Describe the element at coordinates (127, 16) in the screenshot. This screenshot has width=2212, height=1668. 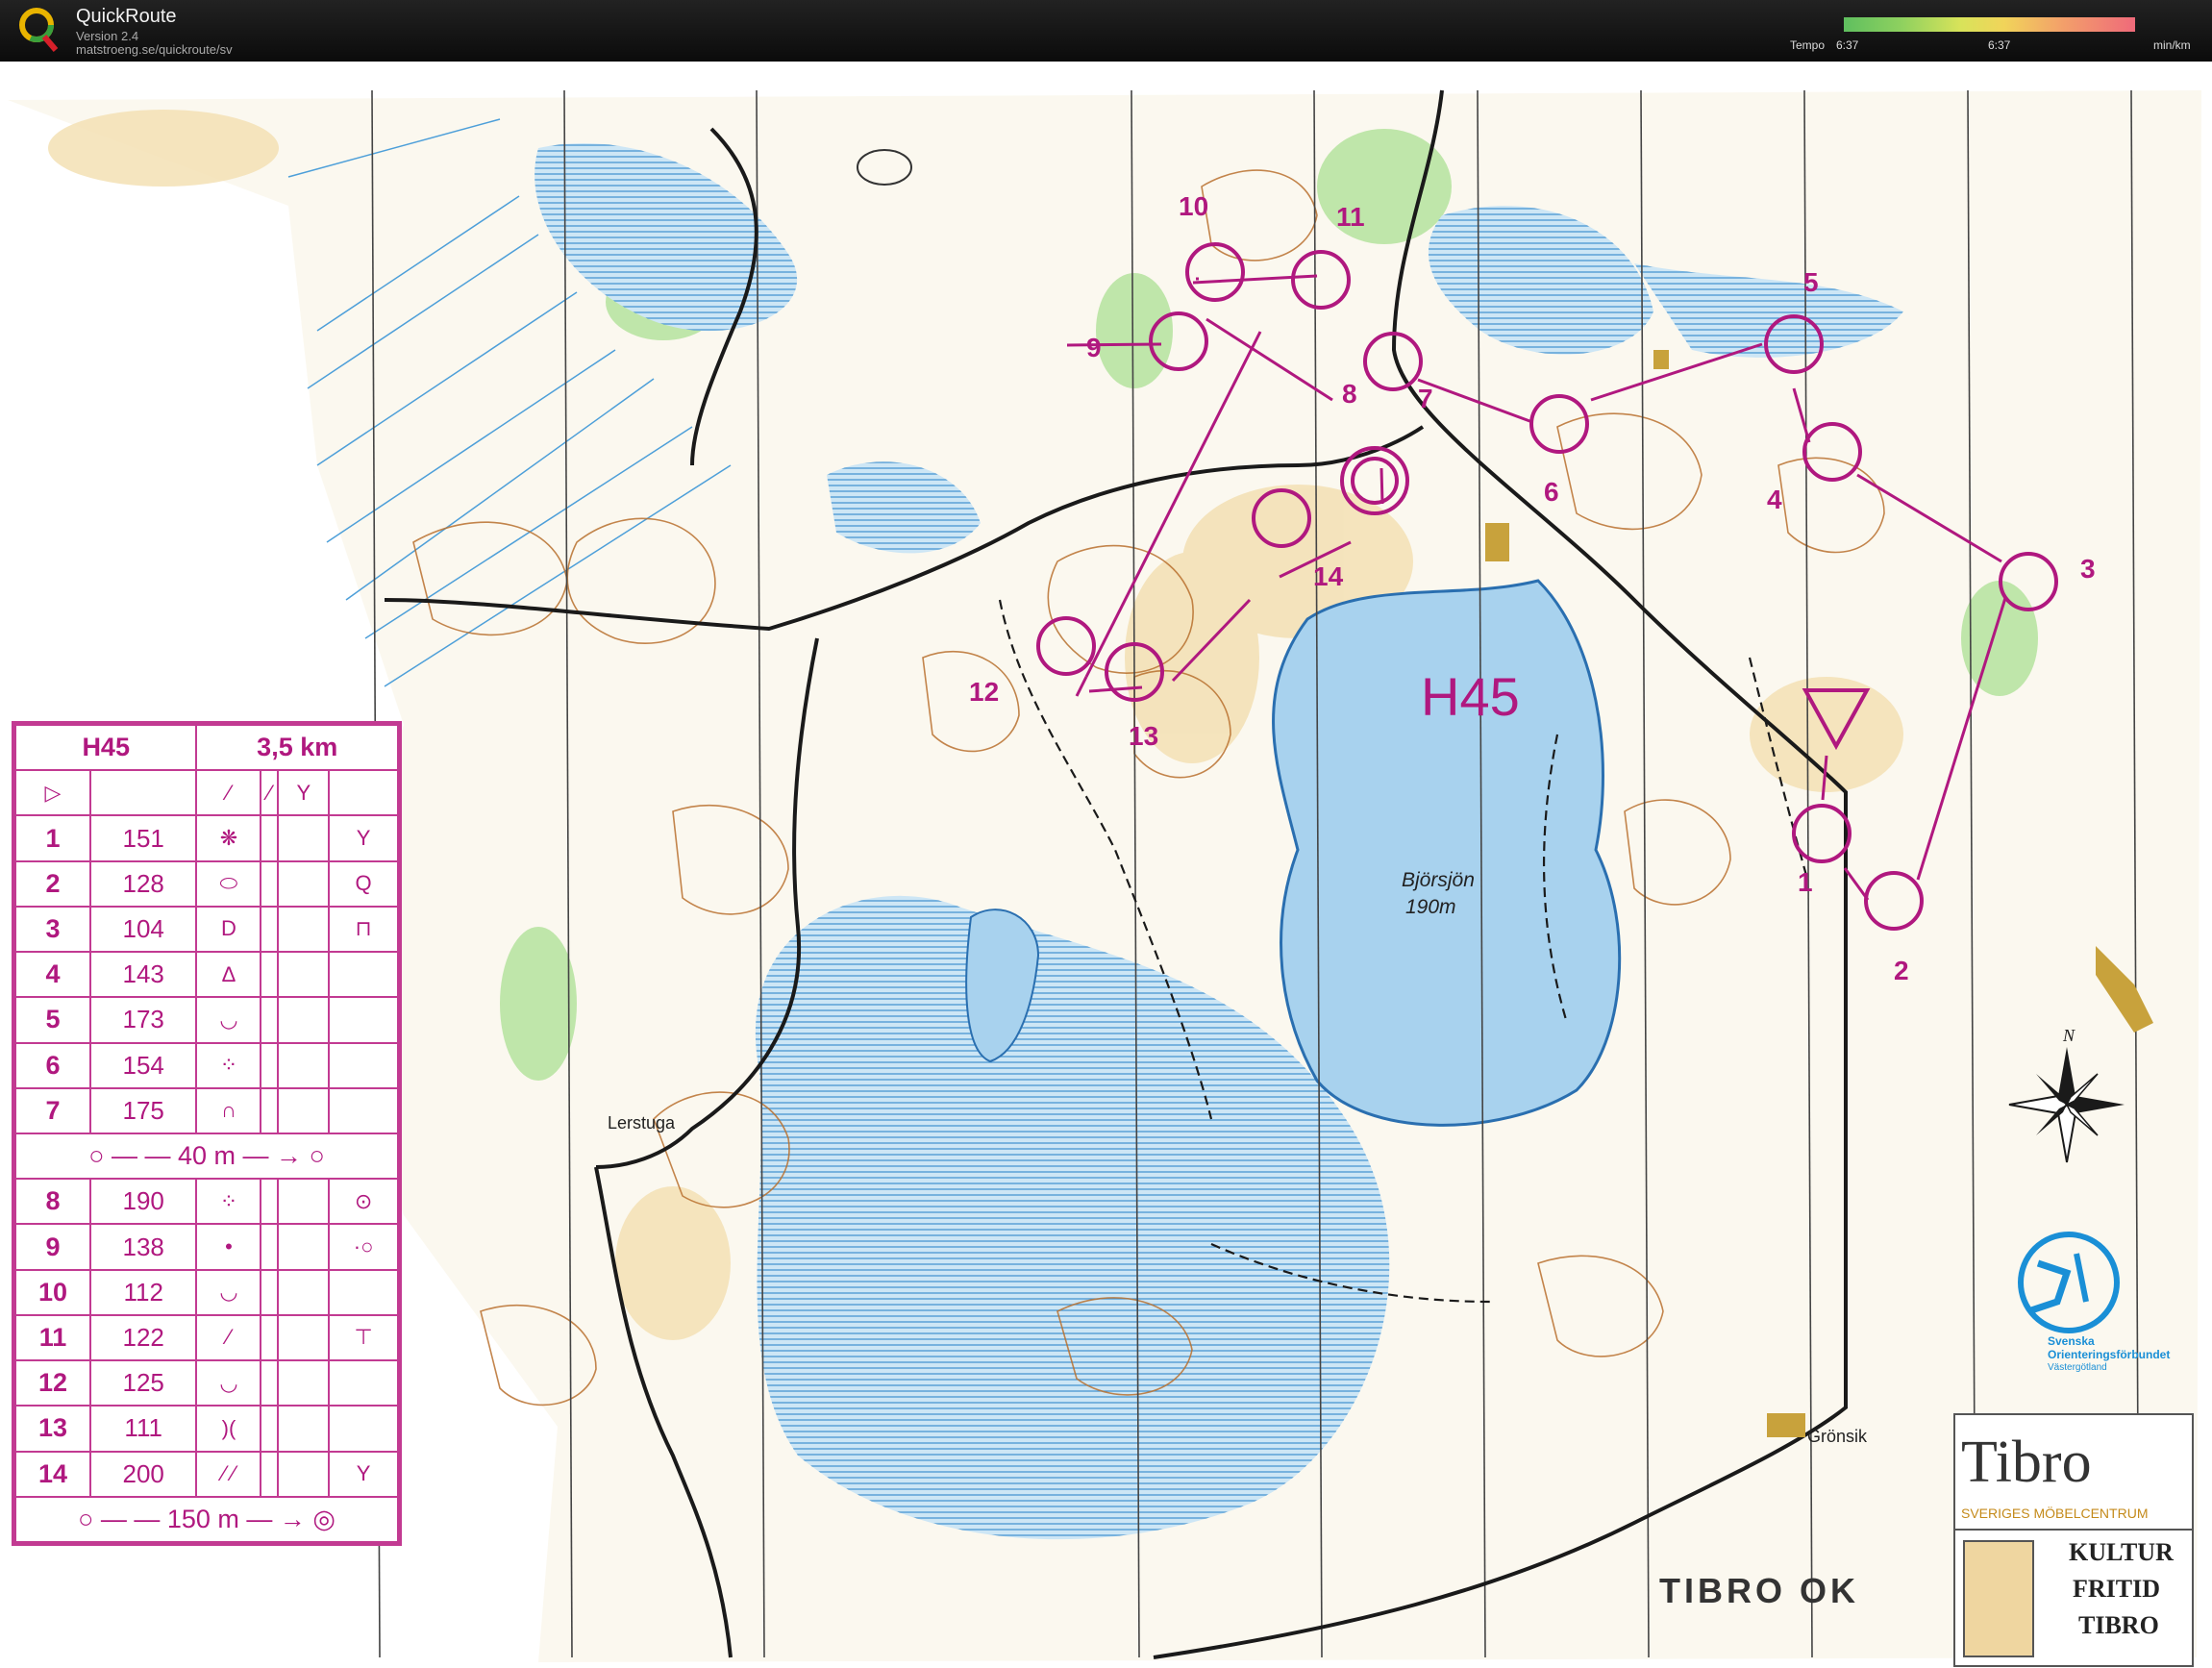
I see `app-title: QuickRoute` at that location.